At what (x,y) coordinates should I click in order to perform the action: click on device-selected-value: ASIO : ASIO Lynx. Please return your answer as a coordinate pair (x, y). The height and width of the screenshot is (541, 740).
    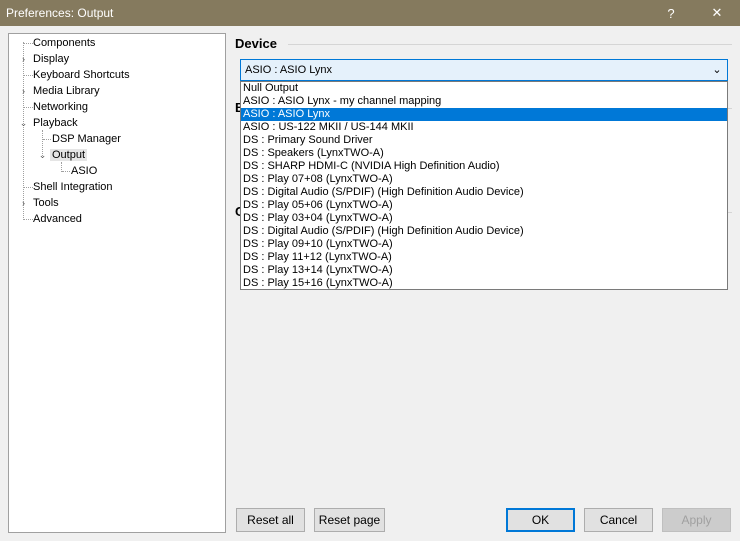
    Looking at the image, I should click on (289, 70).